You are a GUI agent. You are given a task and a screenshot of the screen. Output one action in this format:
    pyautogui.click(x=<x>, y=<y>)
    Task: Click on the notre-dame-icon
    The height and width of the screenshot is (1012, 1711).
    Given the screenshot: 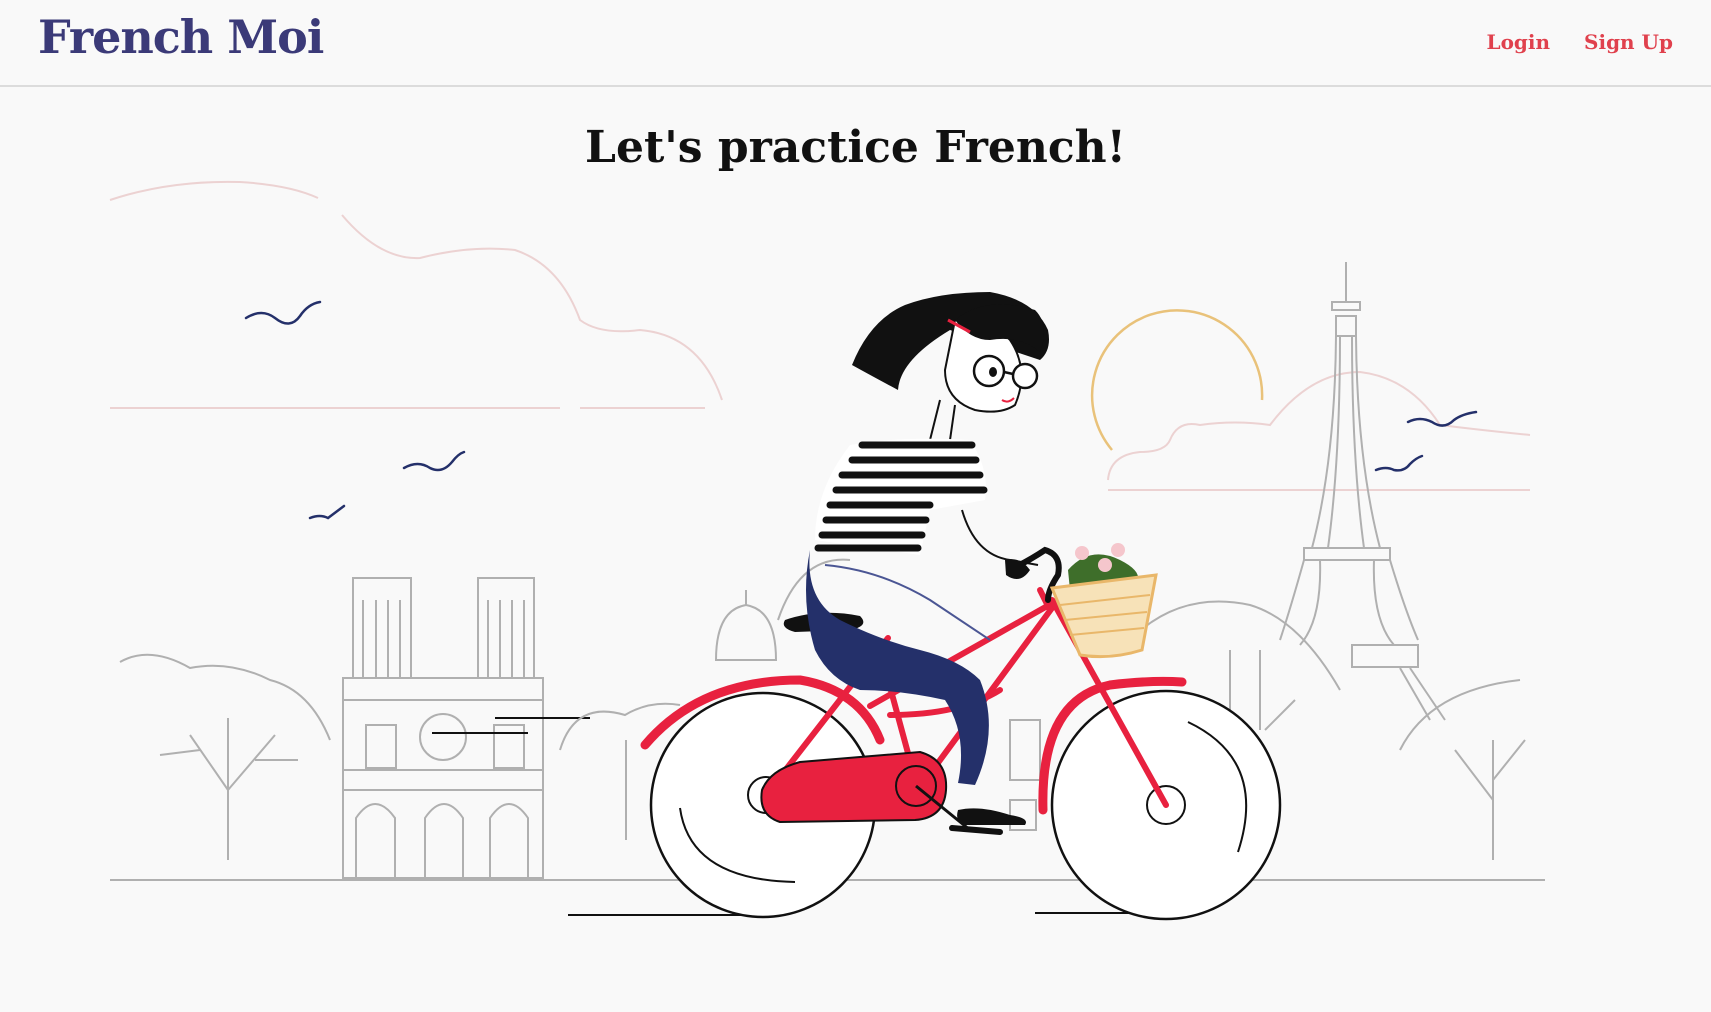 What is the action you would take?
    pyautogui.click(x=443, y=728)
    